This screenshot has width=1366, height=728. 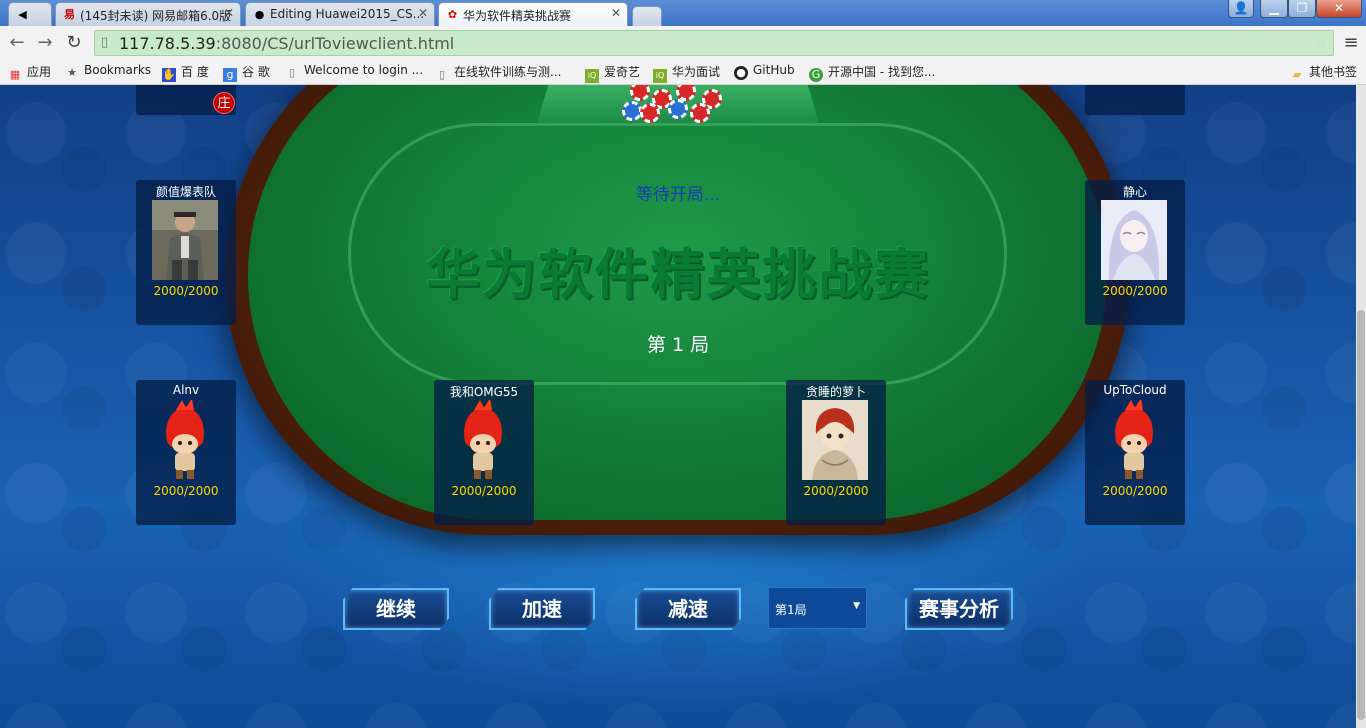 What do you see at coordinates (622, 72) in the screenshot?
I see `bookmark-label: 爱奇艺` at bounding box center [622, 72].